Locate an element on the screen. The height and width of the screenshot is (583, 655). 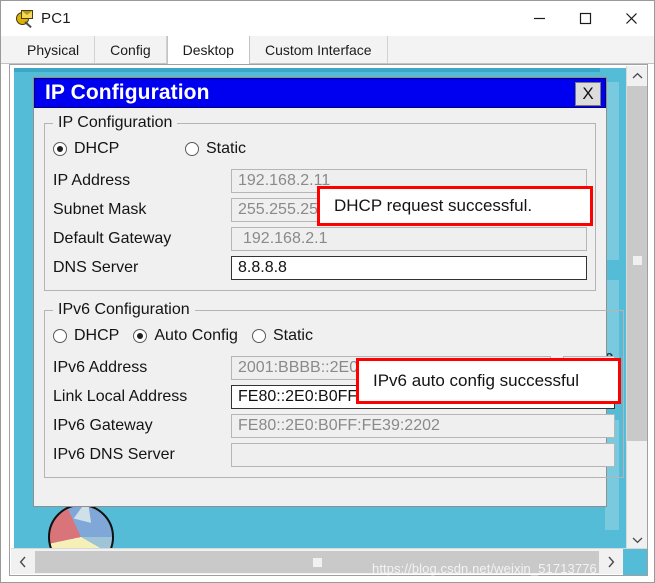
close-icon is located at coordinates (631, 18).